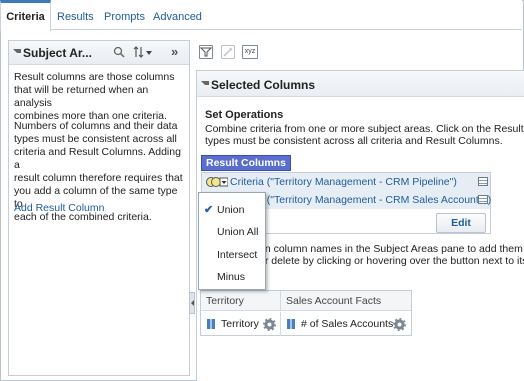 This screenshot has height=381, width=524. What do you see at coordinates (250, 52) in the screenshot?
I see `xyz-icon: xyz` at bounding box center [250, 52].